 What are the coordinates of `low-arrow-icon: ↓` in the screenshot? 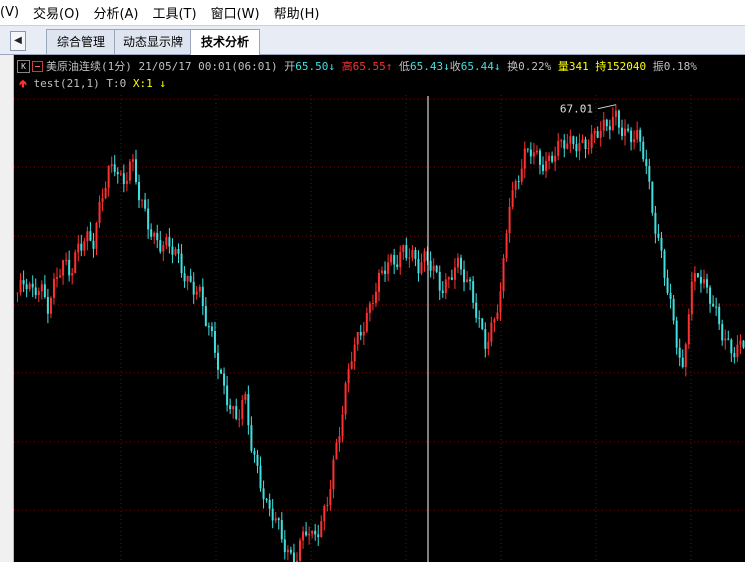 It's located at (446, 66).